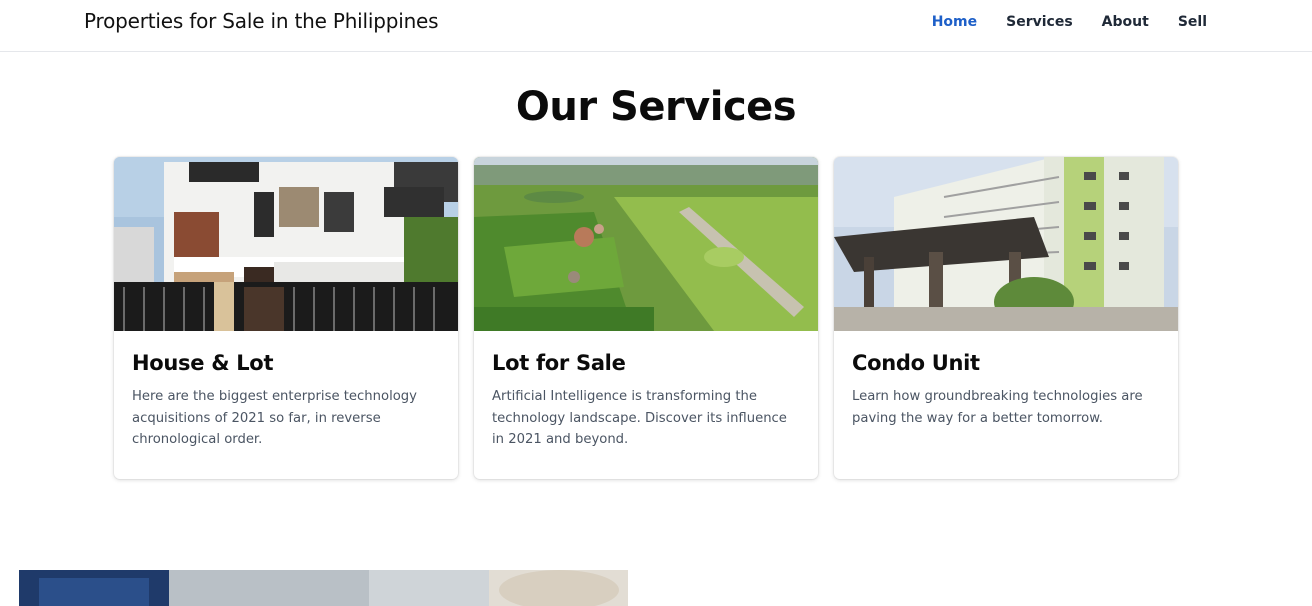  What do you see at coordinates (1125, 22) in the screenshot?
I see `nav-item-about: About` at bounding box center [1125, 22].